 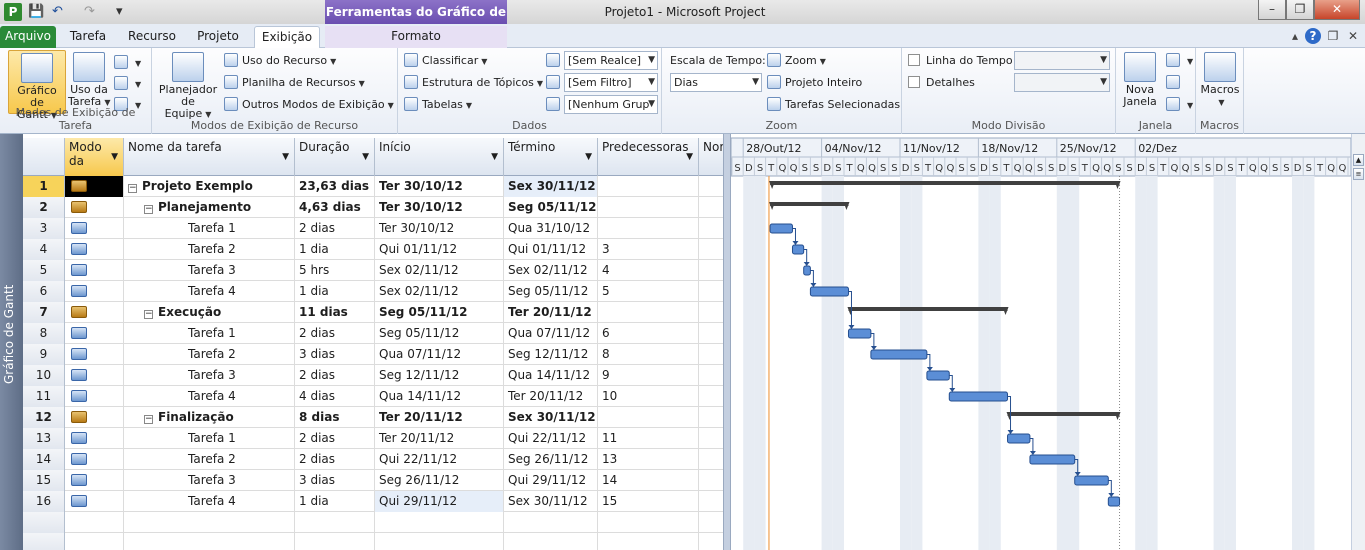 What do you see at coordinates (416, 37) in the screenshot?
I see `tab-formato: Formato` at bounding box center [416, 37].